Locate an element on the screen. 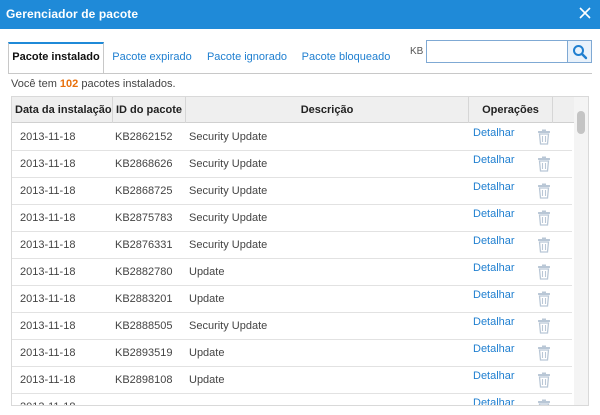 The width and height of the screenshot is (600, 415). package-id: KB2868626 is located at coordinates (144, 164).